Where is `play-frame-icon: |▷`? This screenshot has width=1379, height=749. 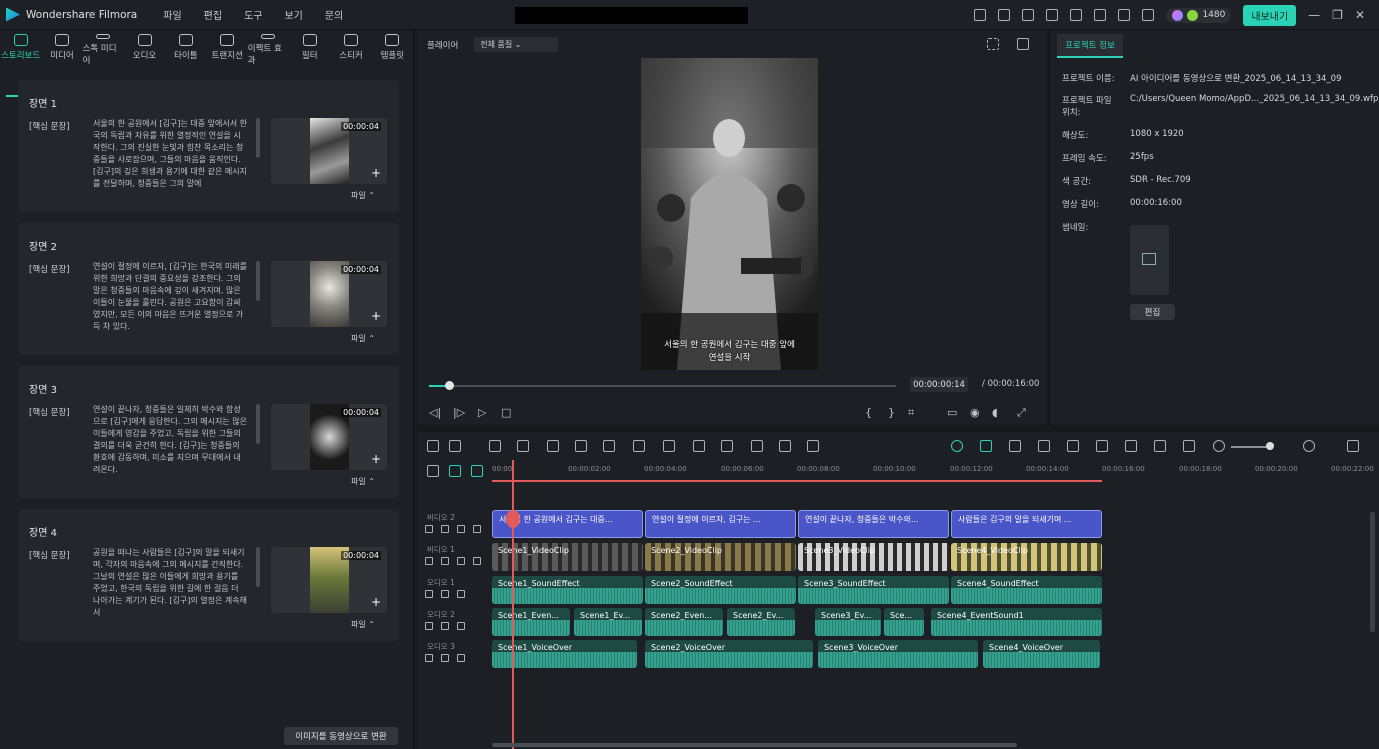 play-frame-icon: |▷ is located at coordinates (459, 412).